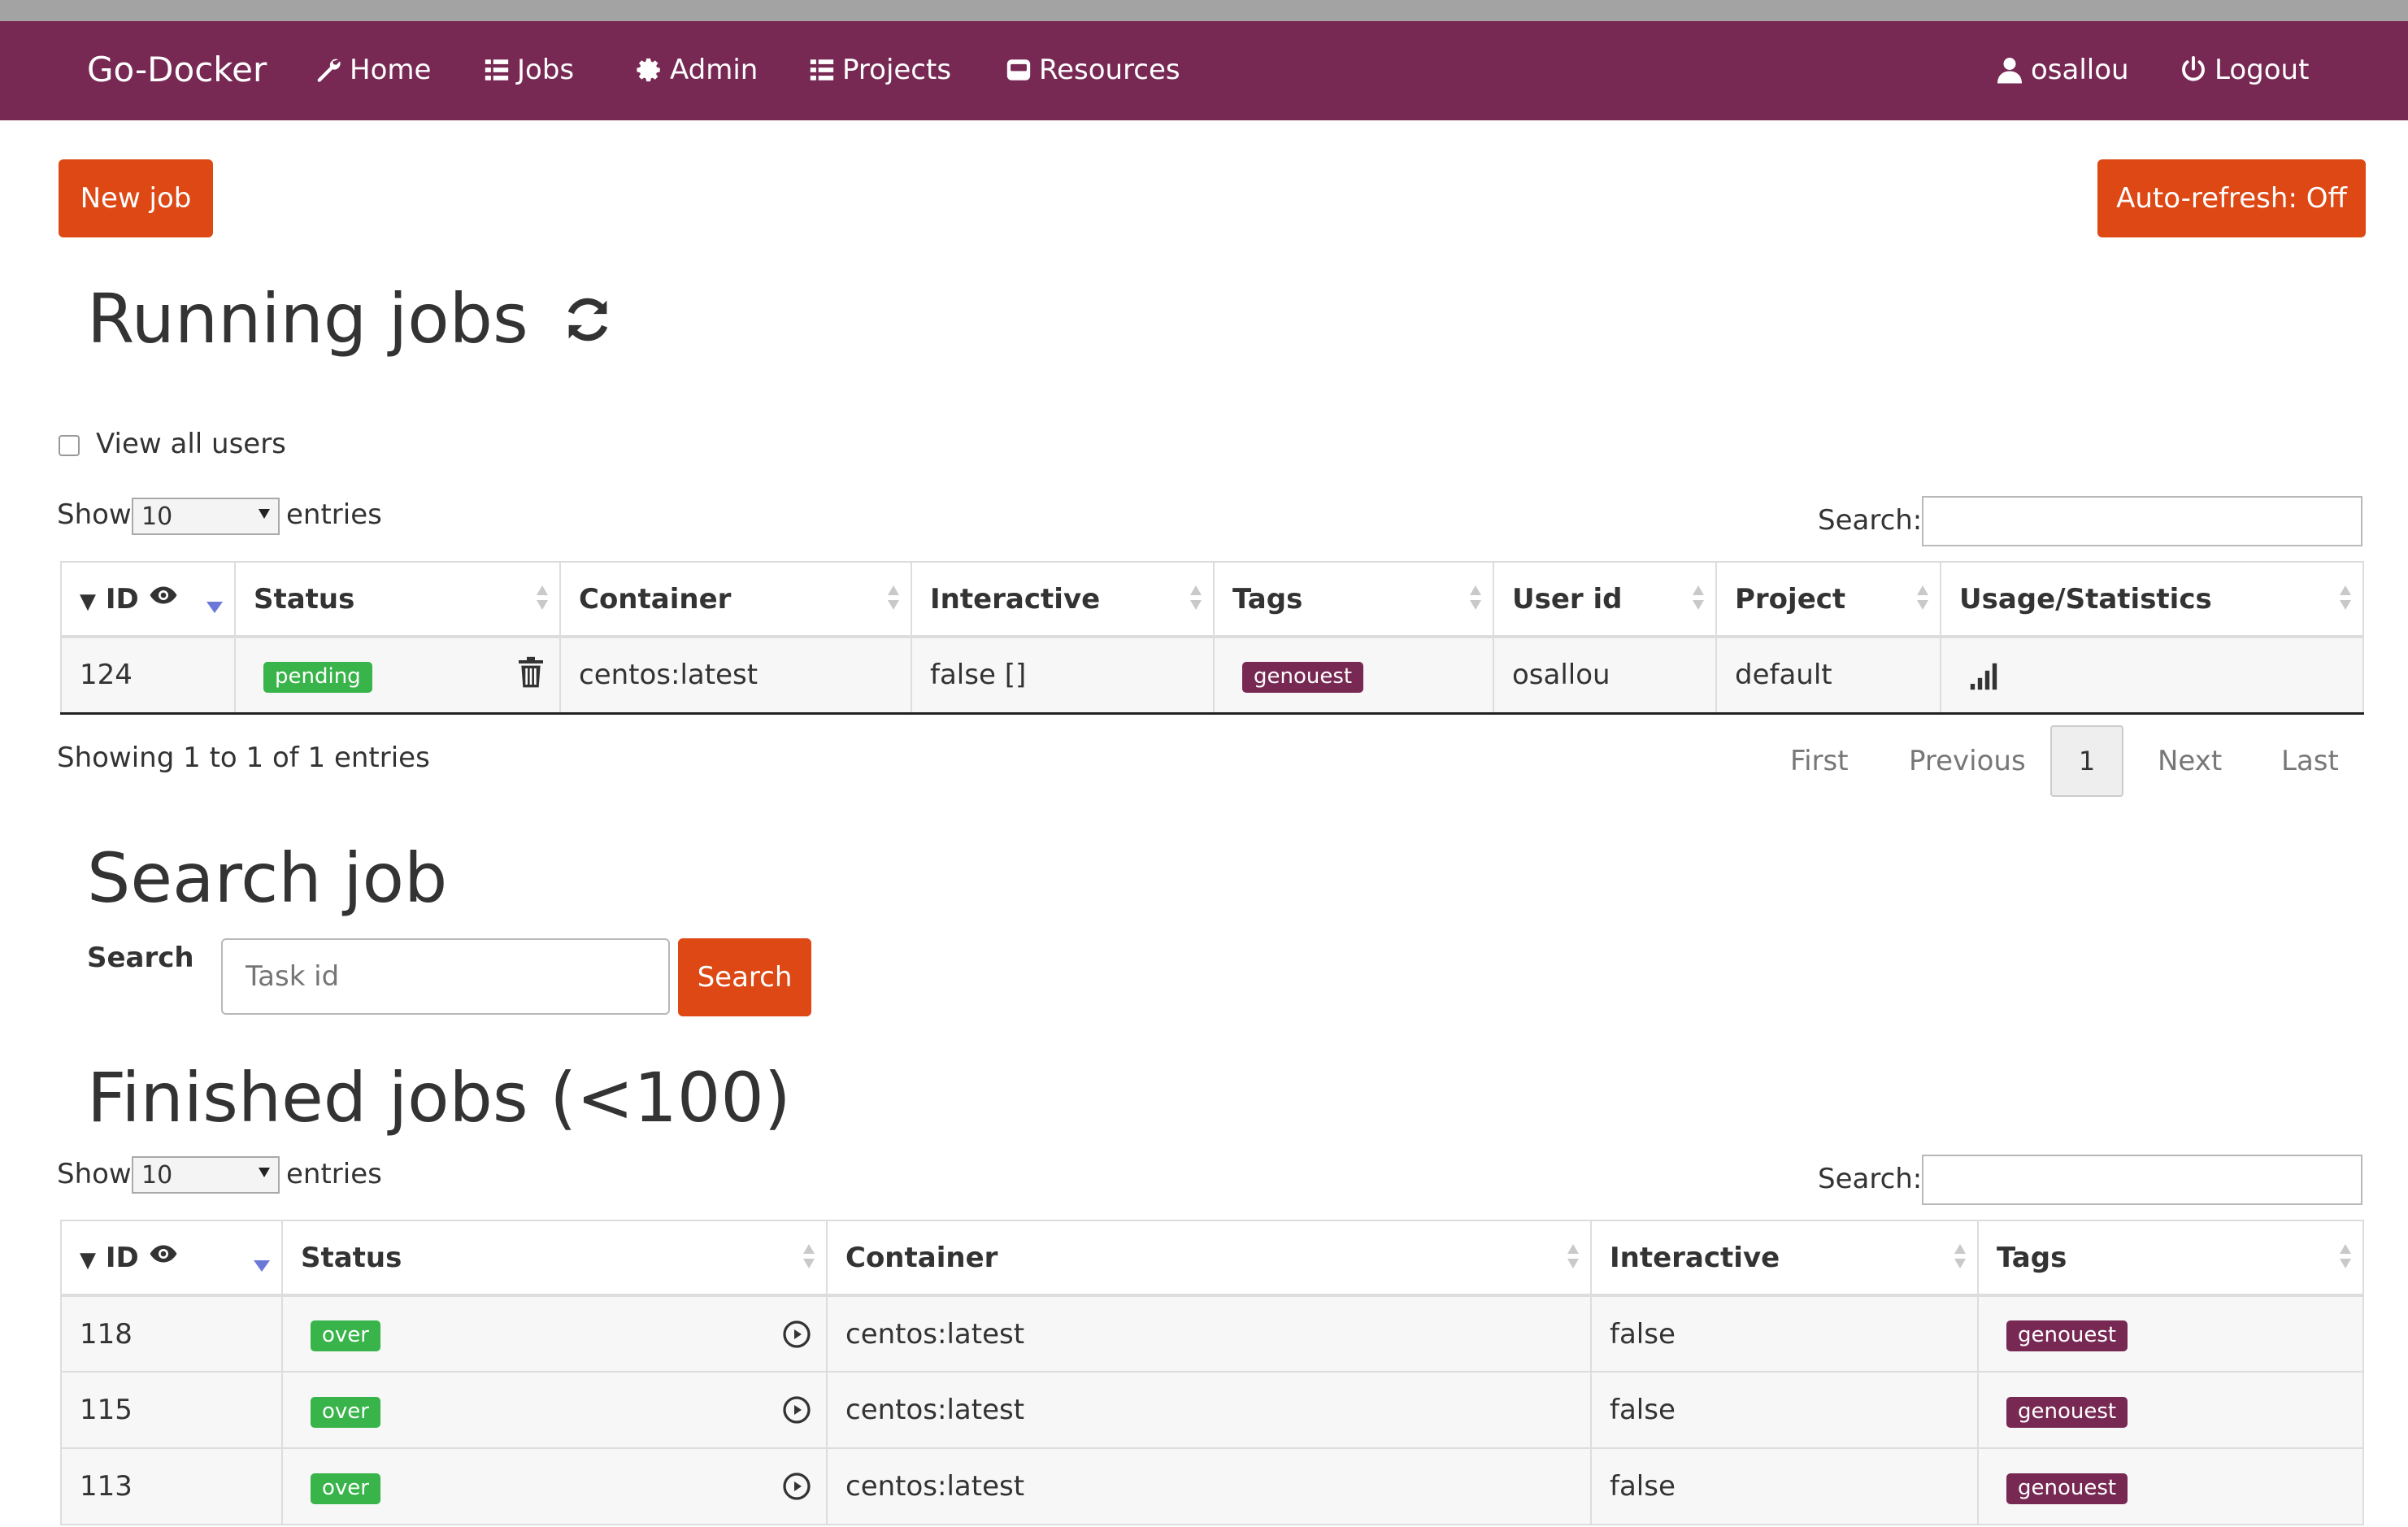 The image size is (2408, 1527). Describe the element at coordinates (2190, 761) in the screenshot. I see `pager-next: Next` at that location.